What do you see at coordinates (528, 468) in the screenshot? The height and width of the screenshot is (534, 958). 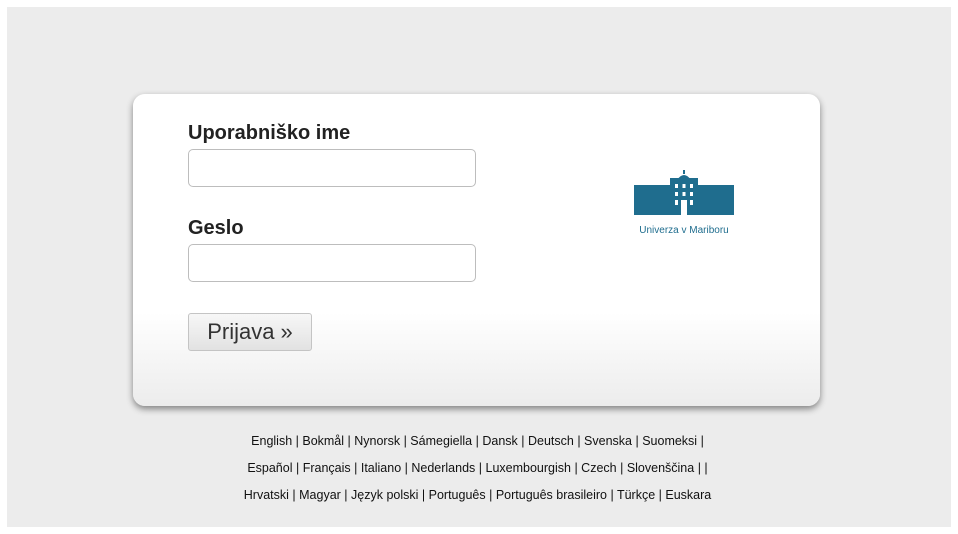 I see `language-link: Luxembourgish` at bounding box center [528, 468].